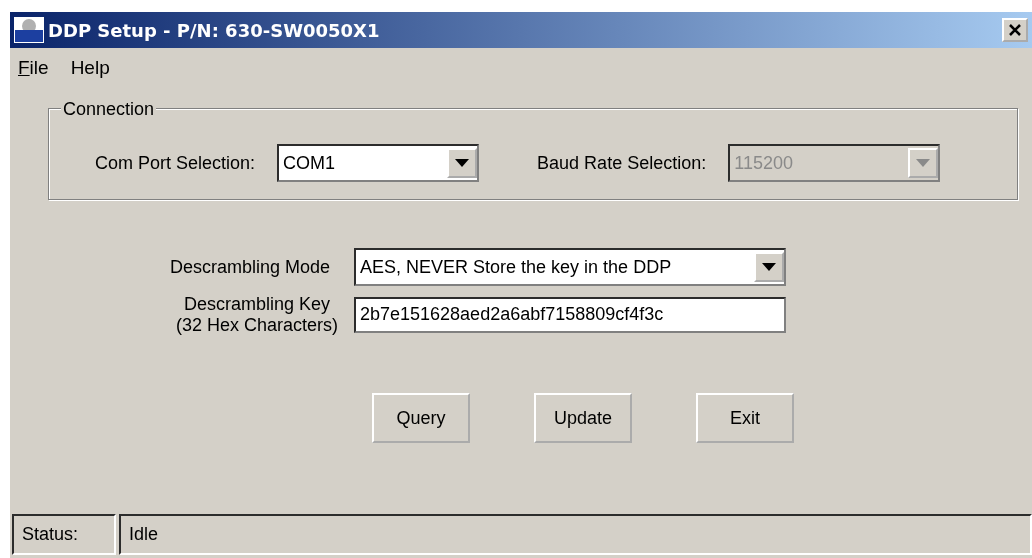 The width and height of the screenshot is (1032, 558). What do you see at coordinates (575, 534) in the screenshot?
I see `status-value: Idle` at bounding box center [575, 534].